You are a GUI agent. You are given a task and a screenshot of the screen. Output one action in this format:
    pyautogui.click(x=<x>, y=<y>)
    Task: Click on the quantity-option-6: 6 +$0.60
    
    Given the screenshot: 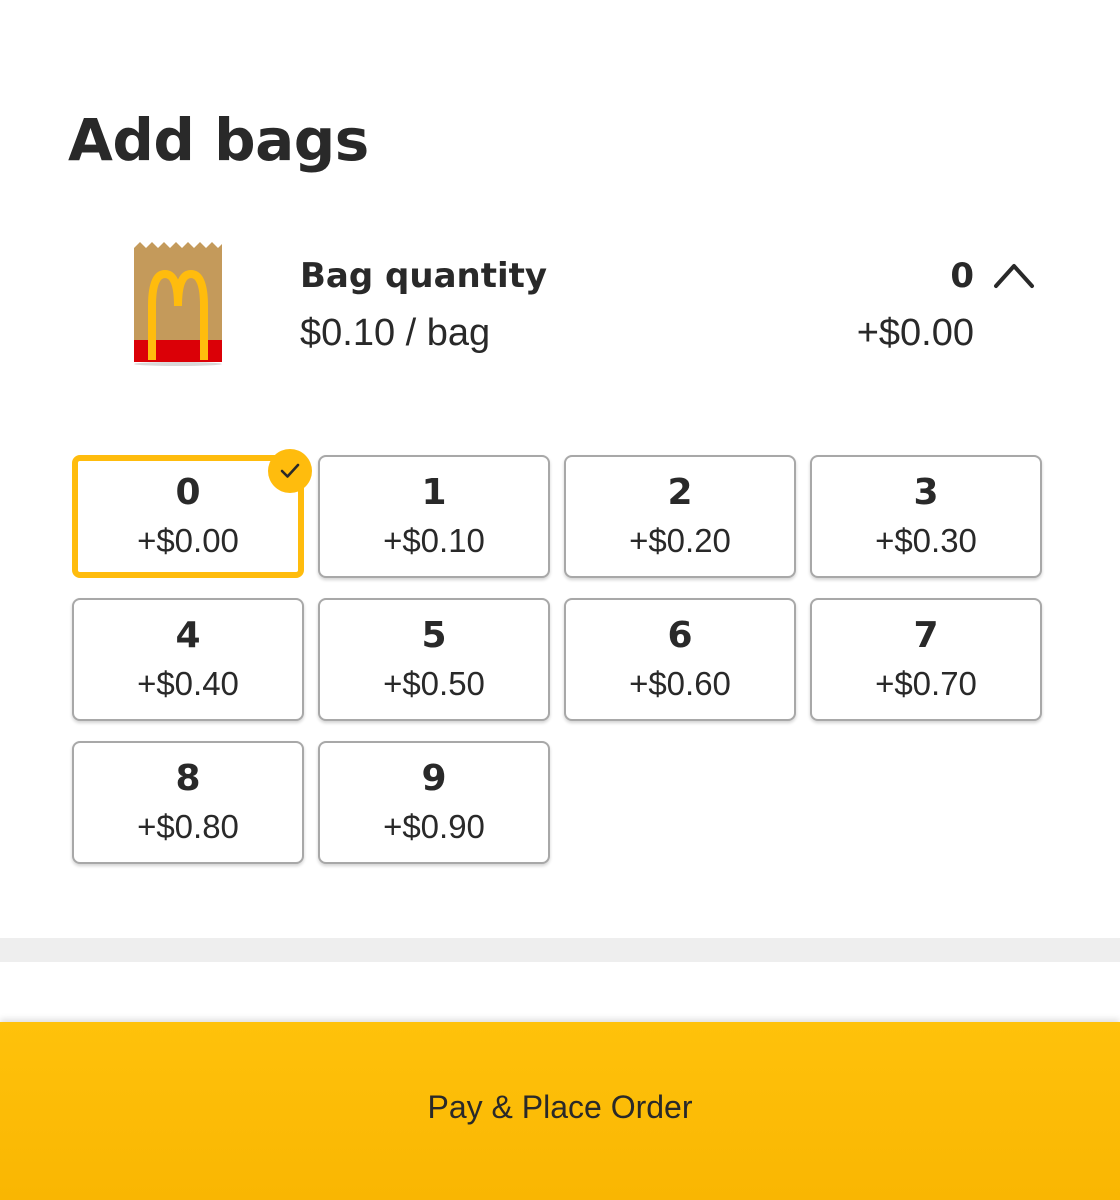 What is the action you would take?
    pyautogui.click(x=680, y=659)
    